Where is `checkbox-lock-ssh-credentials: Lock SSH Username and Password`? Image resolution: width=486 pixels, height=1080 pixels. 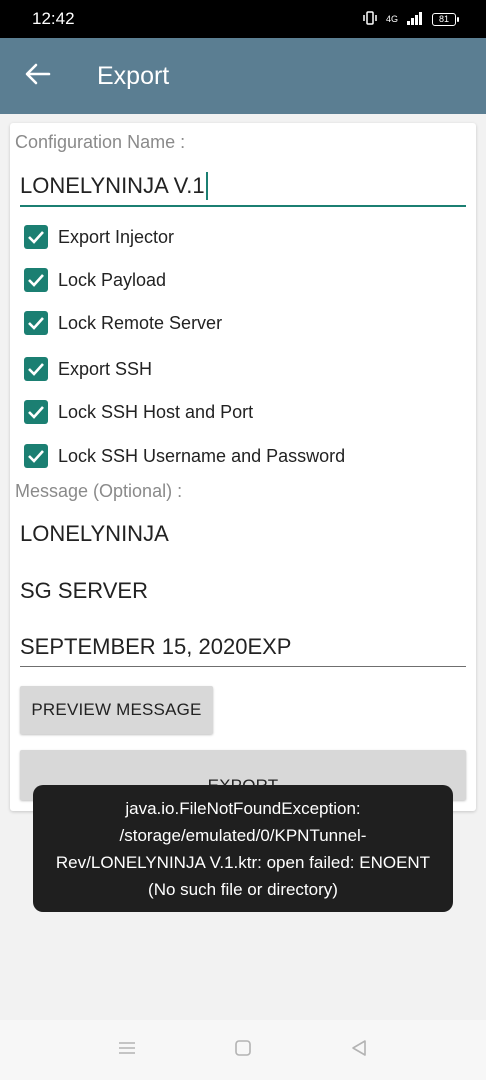 checkbox-lock-ssh-credentials: Lock SSH Username and Password is located at coordinates (184, 456).